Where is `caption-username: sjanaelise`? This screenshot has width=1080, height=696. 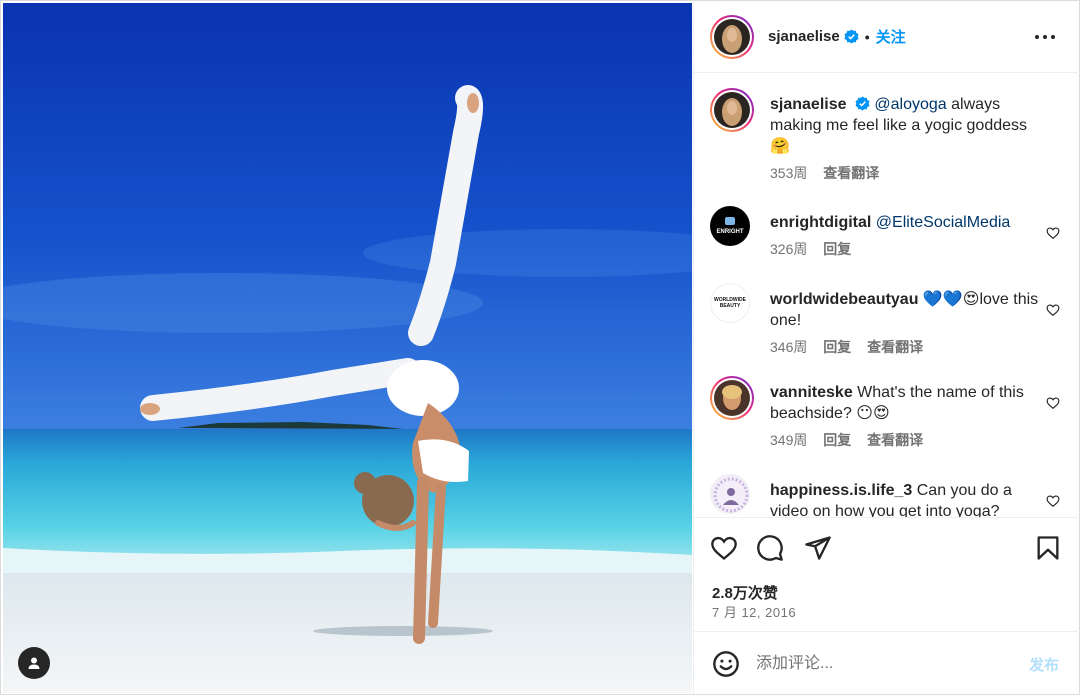
caption-username: sjanaelise is located at coordinates (808, 104).